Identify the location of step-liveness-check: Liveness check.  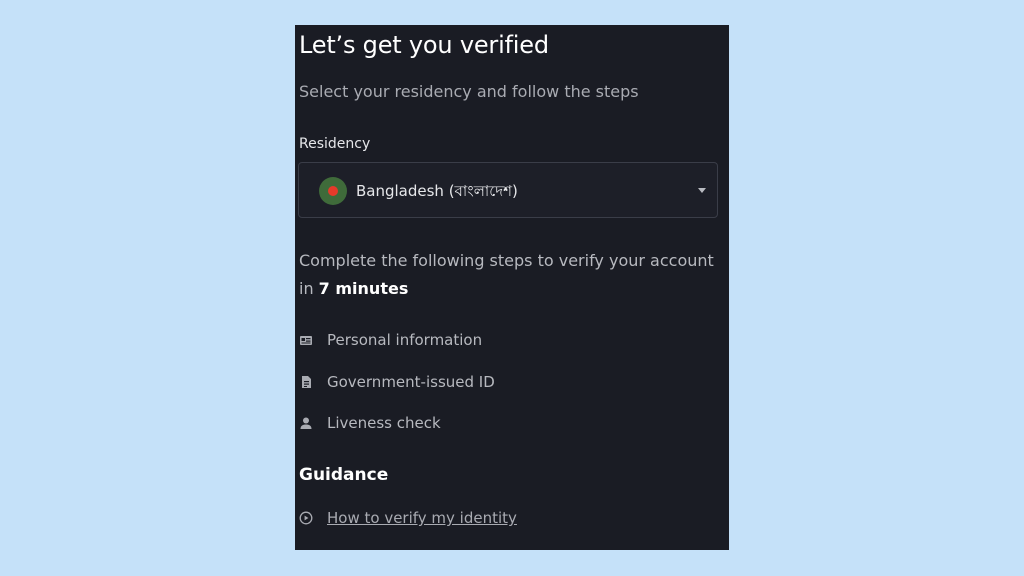
(370, 423).